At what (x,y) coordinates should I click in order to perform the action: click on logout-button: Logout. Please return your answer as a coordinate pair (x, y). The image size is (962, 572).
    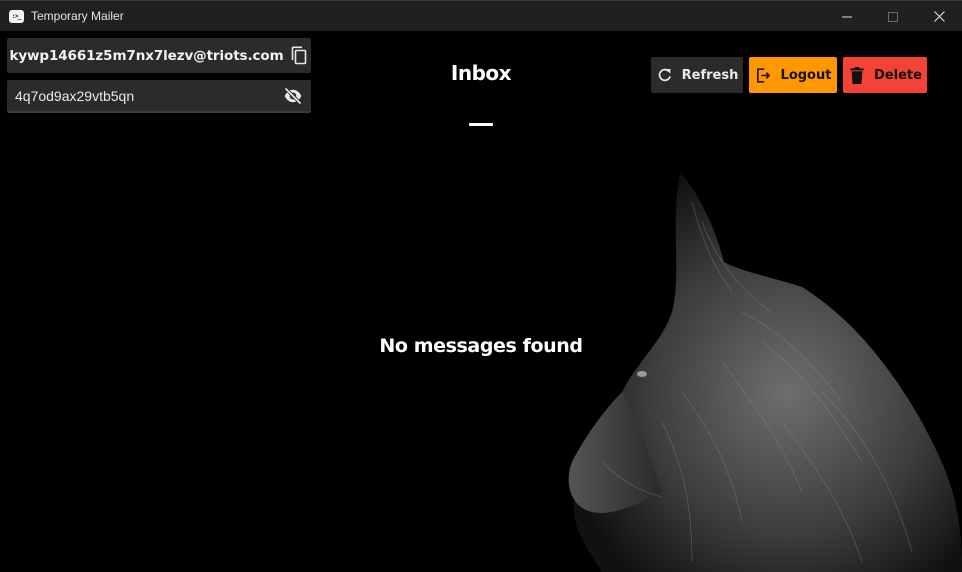
    Looking at the image, I should click on (793, 75).